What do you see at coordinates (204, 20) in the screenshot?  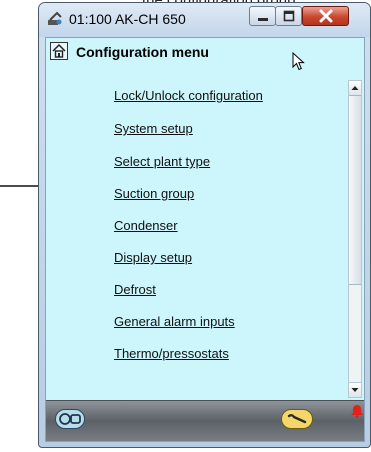 I see `window-titlebar: 01:100 AK-CH 650` at bounding box center [204, 20].